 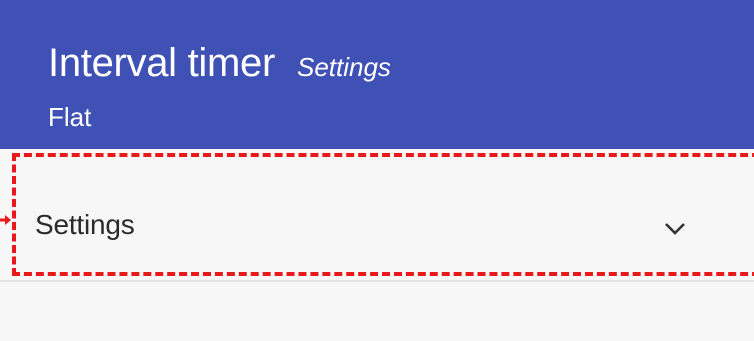 I want to click on title-row: Interval timer Settings, so click(x=219, y=63).